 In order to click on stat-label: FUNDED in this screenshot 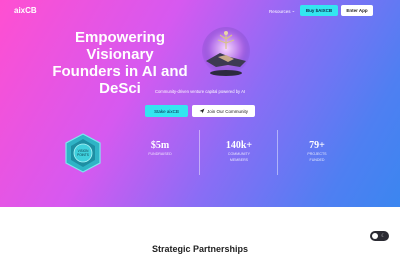, I will do `click(317, 159)`.